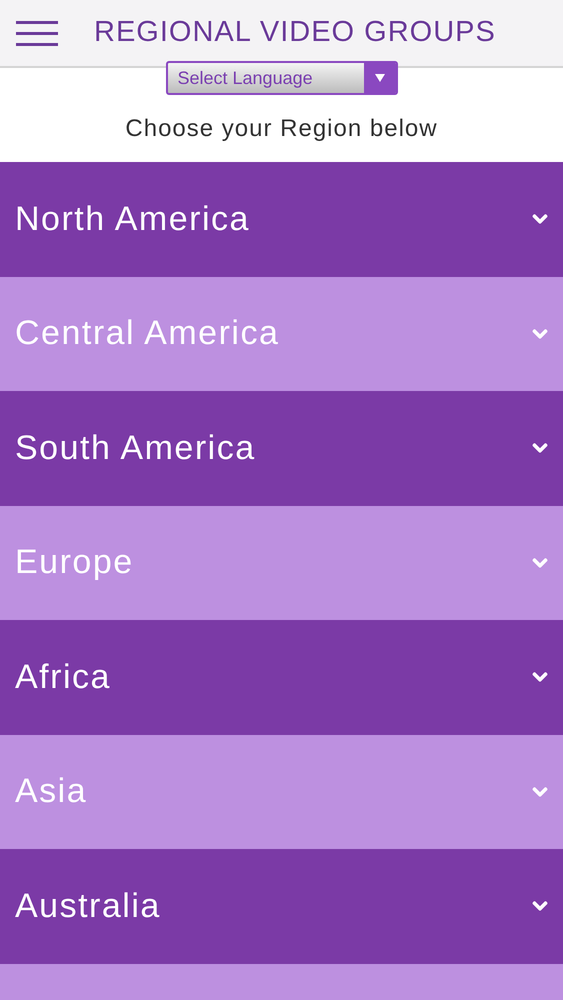 This screenshot has width=563, height=1000. What do you see at coordinates (147, 333) in the screenshot?
I see `region-label: Central America` at bounding box center [147, 333].